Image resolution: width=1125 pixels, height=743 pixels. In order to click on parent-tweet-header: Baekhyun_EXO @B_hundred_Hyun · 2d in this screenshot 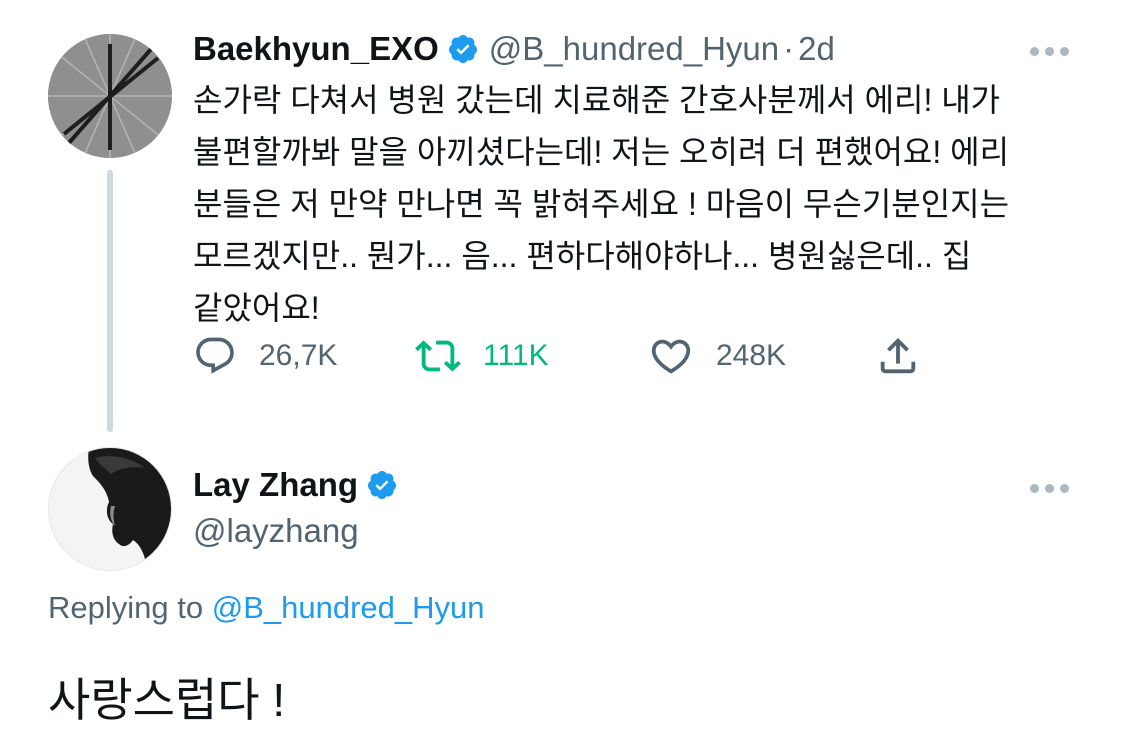, I will do `click(514, 49)`.